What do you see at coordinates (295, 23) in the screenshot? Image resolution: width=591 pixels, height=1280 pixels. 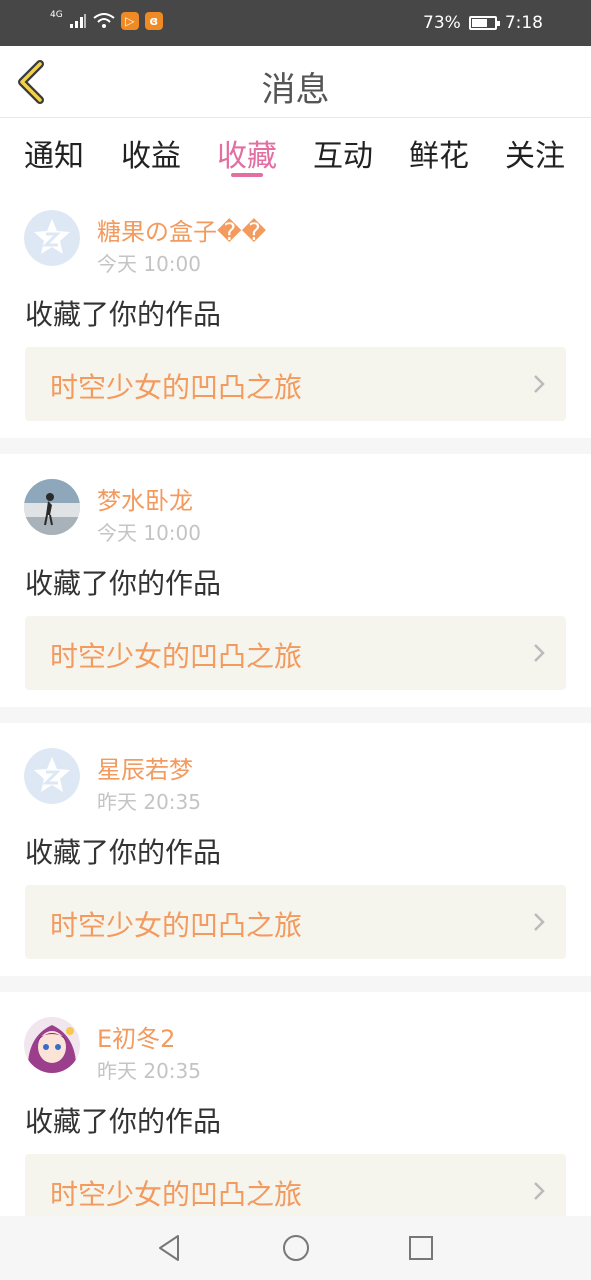 I see `status-bar: 4G ▷ ɞ 73% 7:18` at bounding box center [295, 23].